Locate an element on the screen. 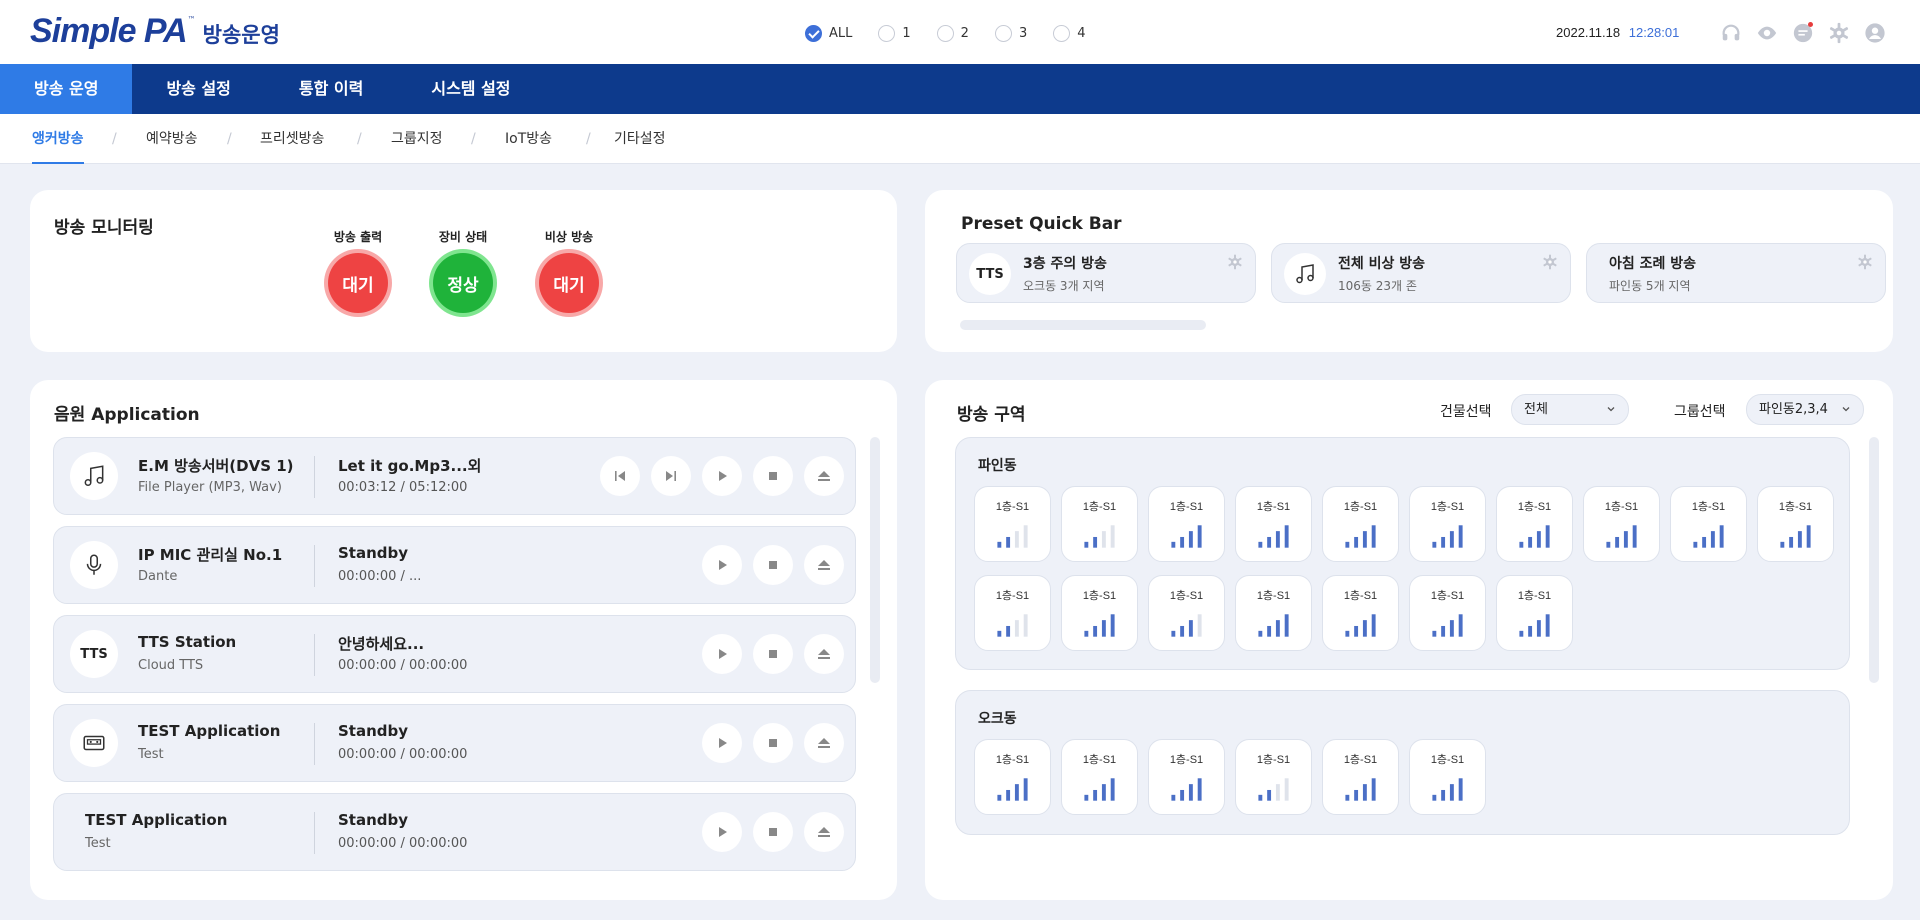  message-icon is located at coordinates (1803, 33).